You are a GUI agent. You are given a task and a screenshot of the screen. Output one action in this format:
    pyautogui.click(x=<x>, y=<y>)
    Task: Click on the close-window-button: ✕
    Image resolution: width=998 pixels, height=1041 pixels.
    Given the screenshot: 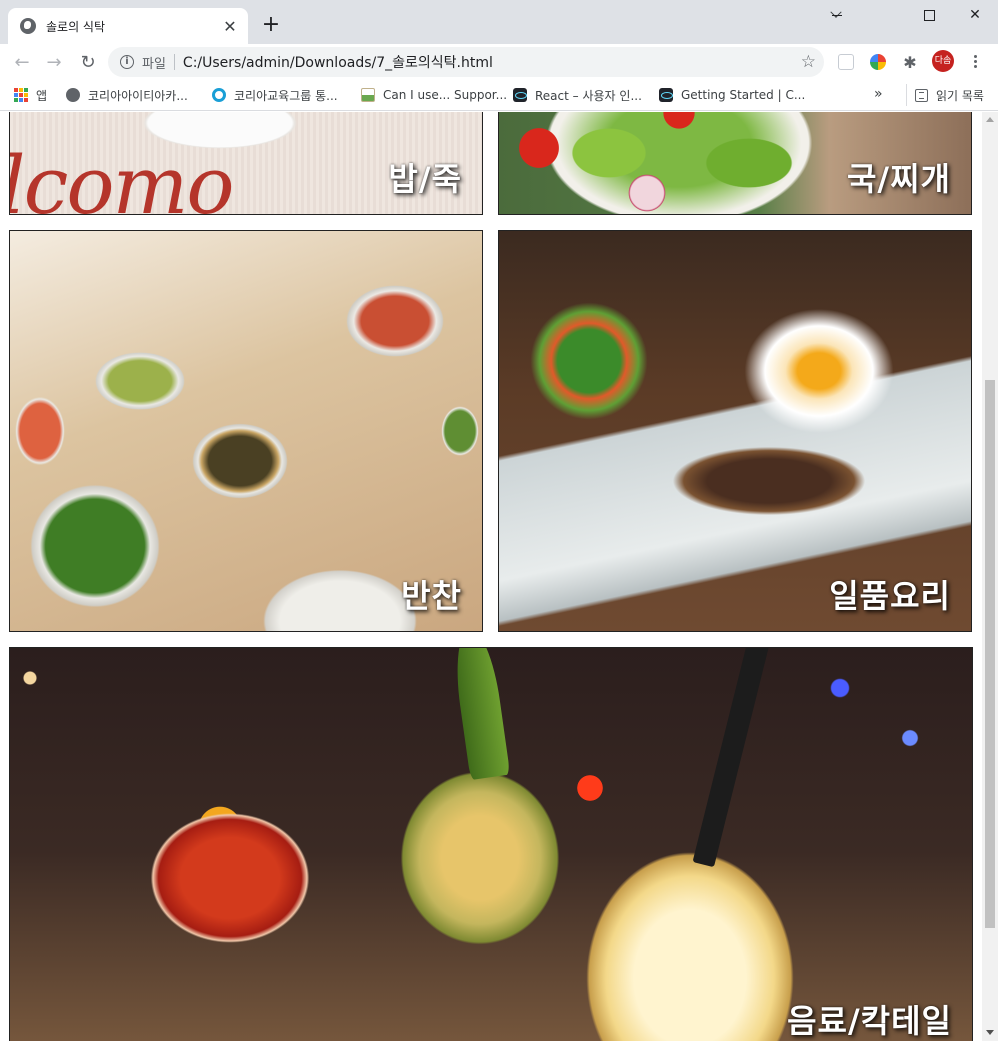 What is the action you would take?
    pyautogui.click(x=975, y=15)
    